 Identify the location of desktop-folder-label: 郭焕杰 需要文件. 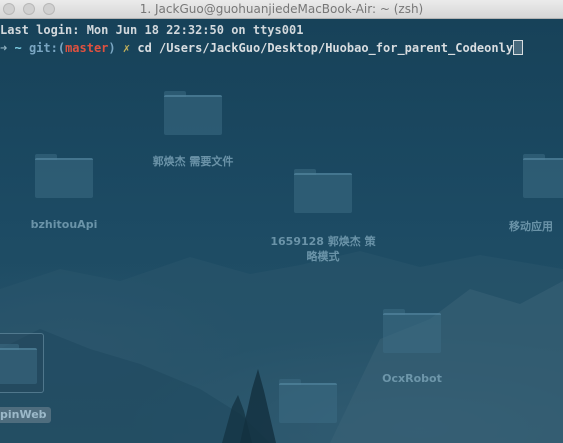
(193, 161).